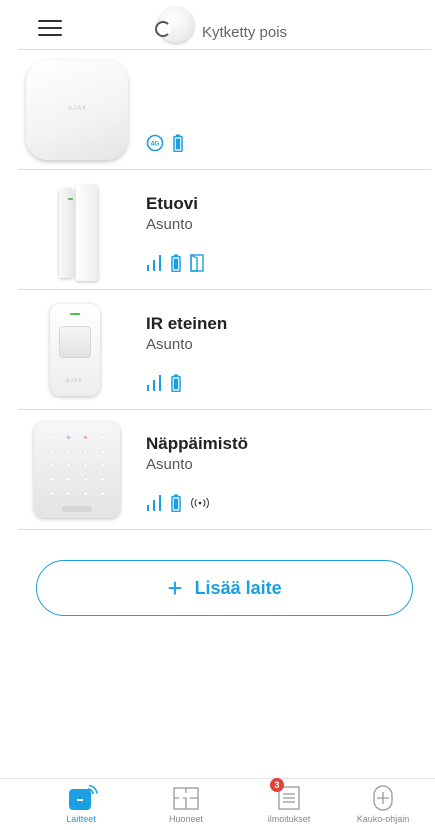 The width and height of the screenshot is (435, 830). What do you see at coordinates (277, 785) in the screenshot?
I see `notification-count-badge: 3` at bounding box center [277, 785].